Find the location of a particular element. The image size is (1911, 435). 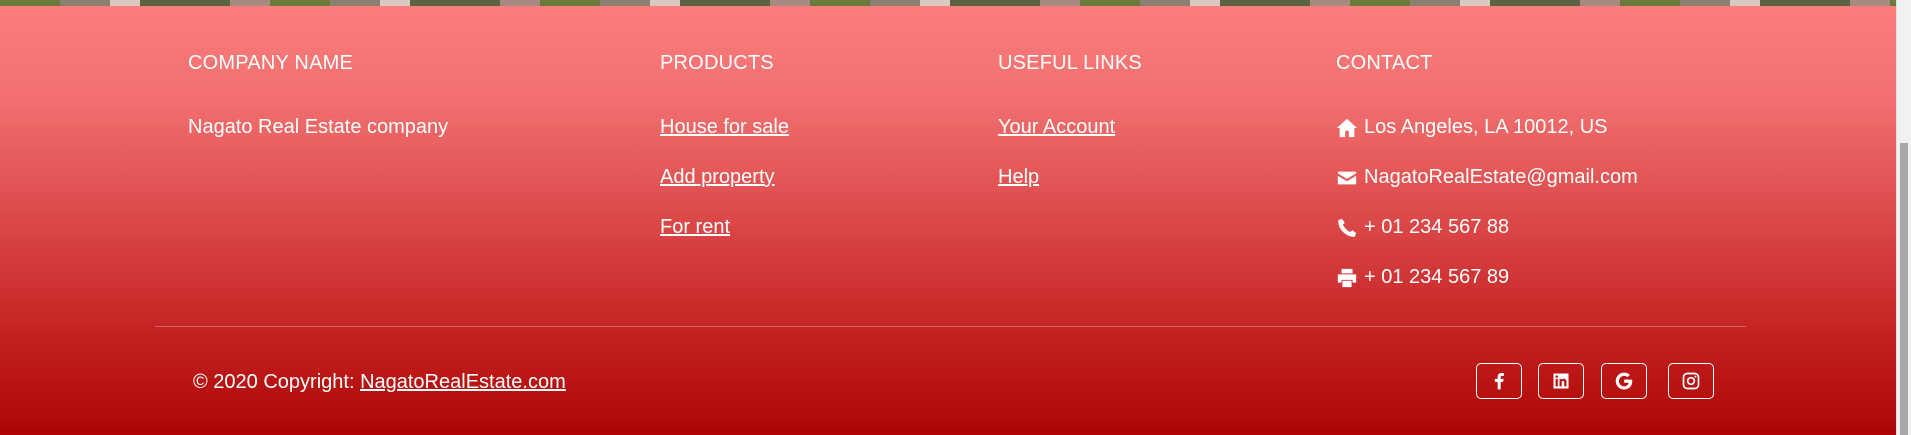

phone-icon is located at coordinates (1347, 227).